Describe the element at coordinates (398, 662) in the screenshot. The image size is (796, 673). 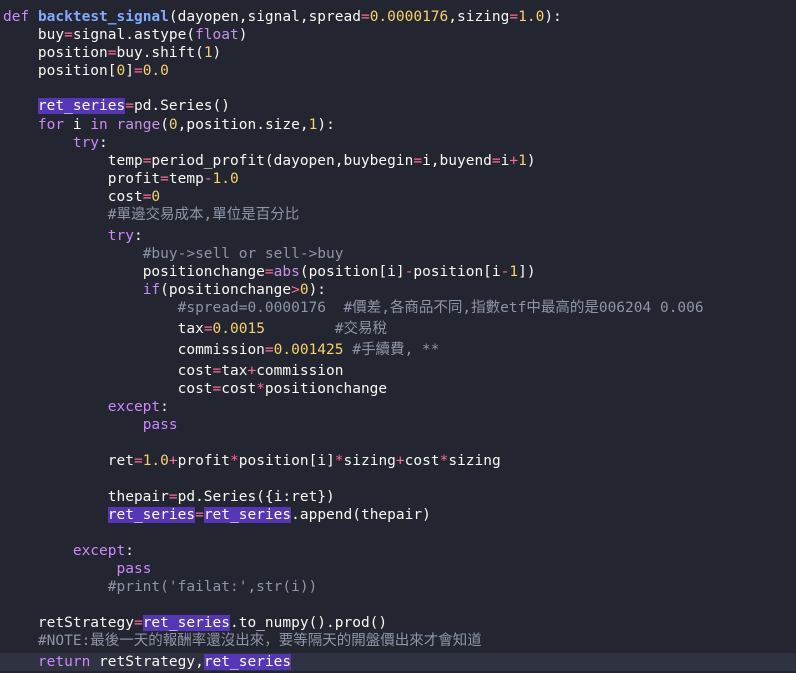
I see `code-line-active: return retStrategy,ret_series` at that location.